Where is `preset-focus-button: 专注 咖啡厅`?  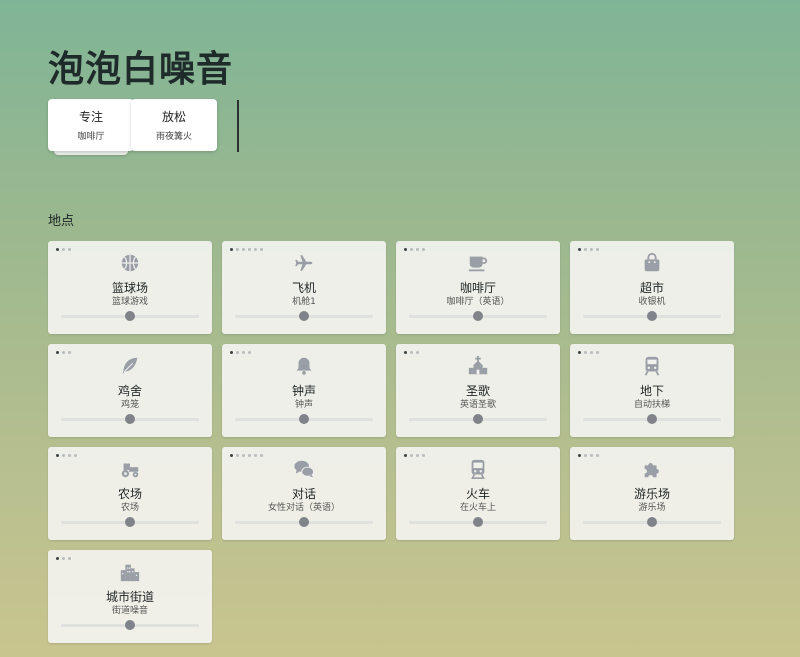
preset-focus-button: 专注 咖啡厅 is located at coordinates (91, 125).